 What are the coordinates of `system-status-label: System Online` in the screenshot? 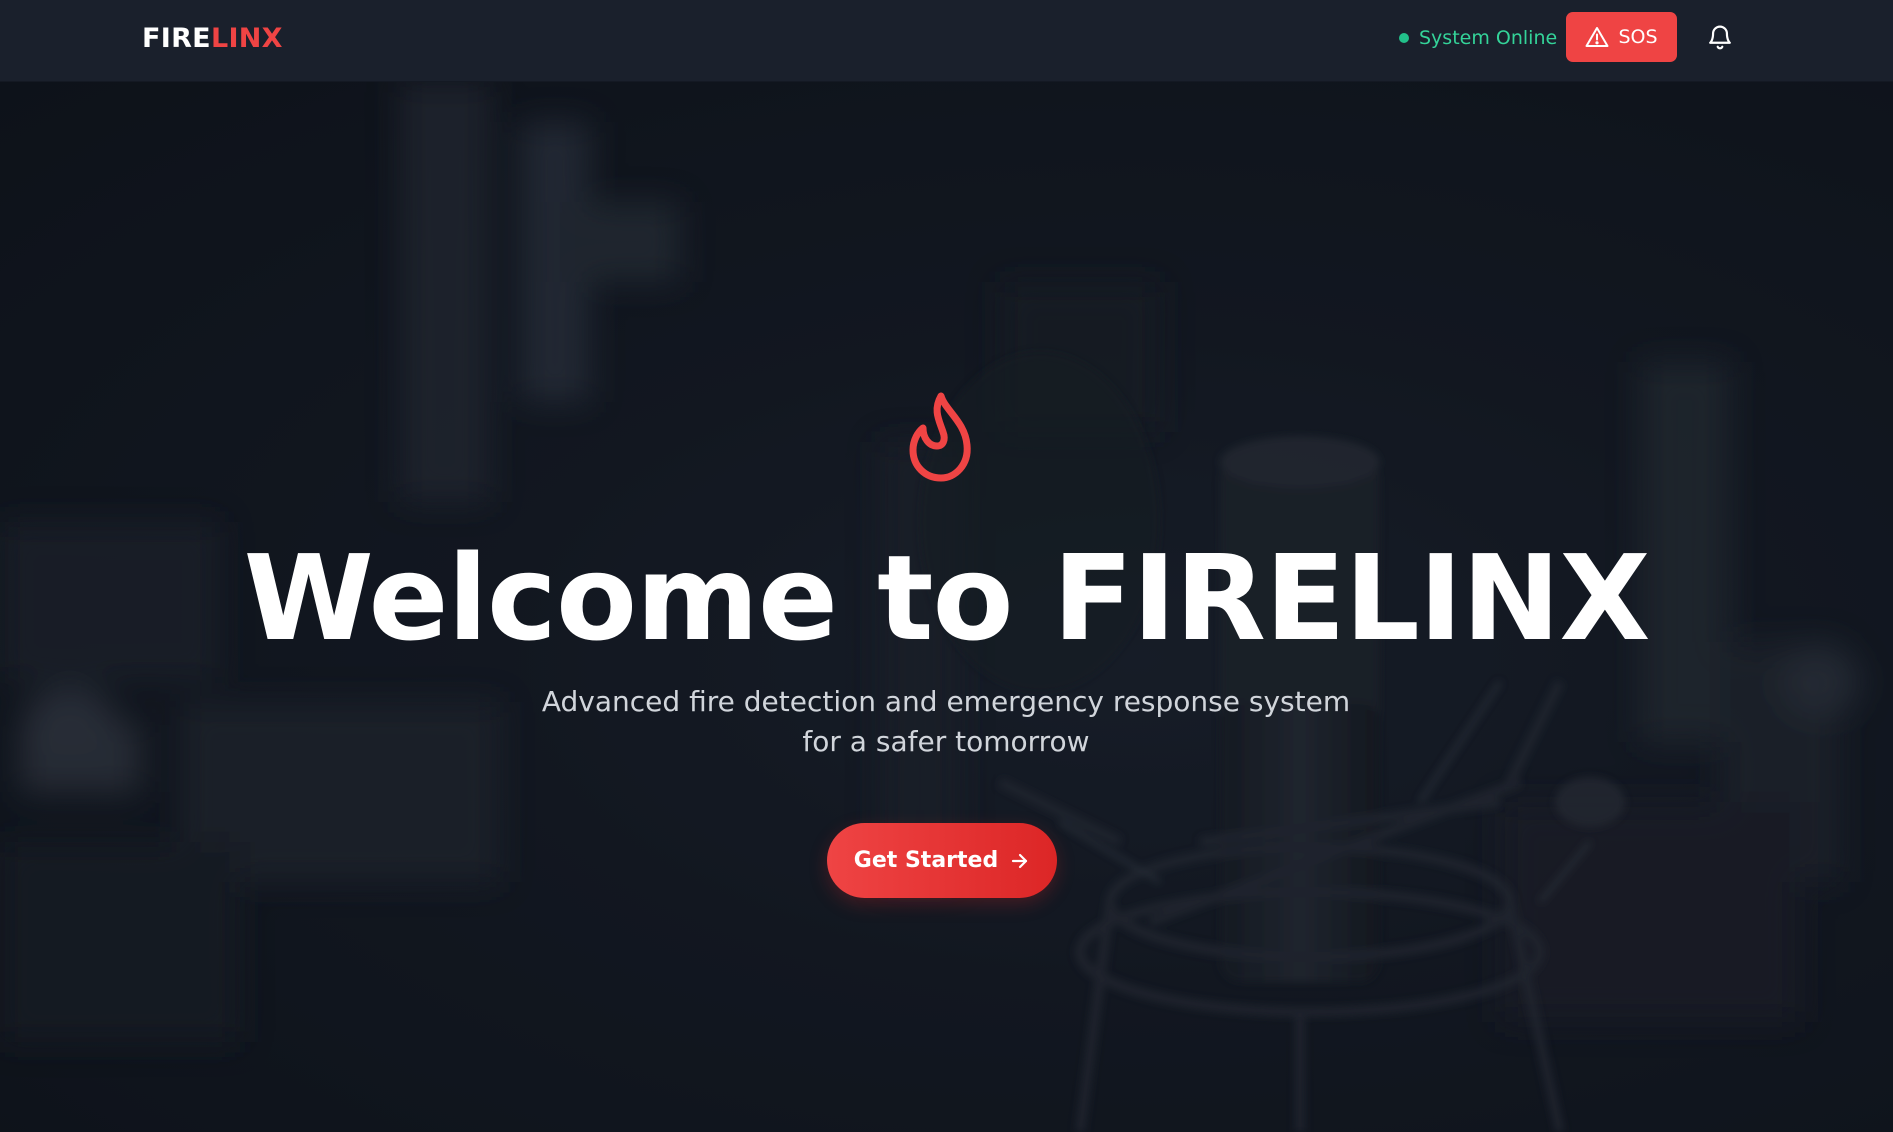 It's located at (1488, 38).